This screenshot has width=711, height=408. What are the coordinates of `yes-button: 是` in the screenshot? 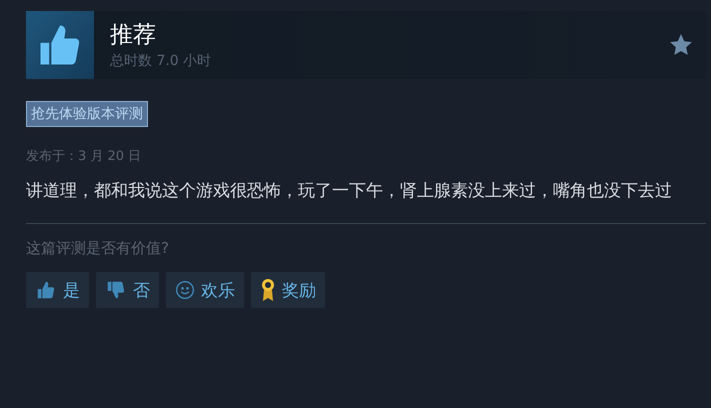 It's located at (57, 290).